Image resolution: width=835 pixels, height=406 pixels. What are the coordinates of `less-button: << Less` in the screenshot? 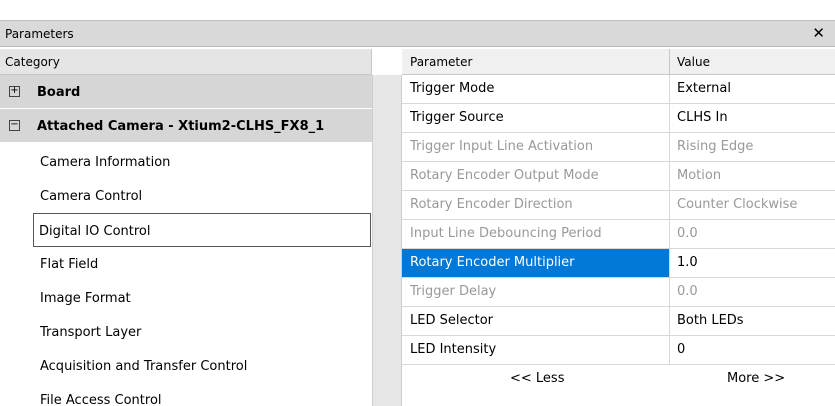 It's located at (537, 378).